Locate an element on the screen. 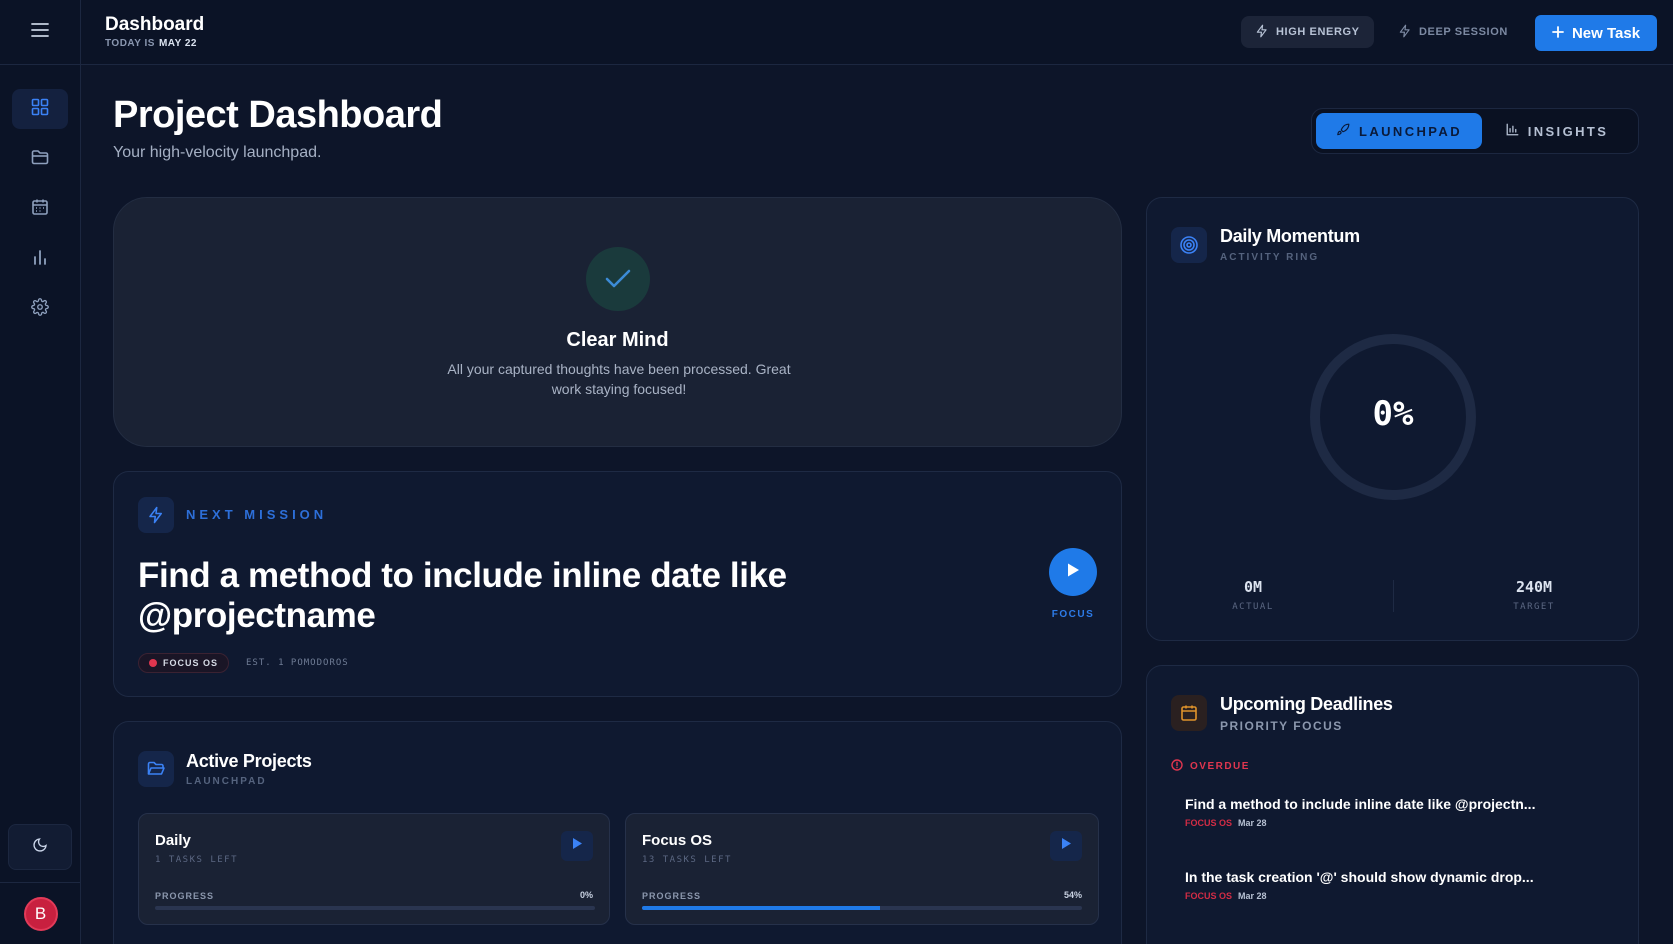 This screenshot has height=944, width=1673. today-date: MAY 22 is located at coordinates (177, 43).